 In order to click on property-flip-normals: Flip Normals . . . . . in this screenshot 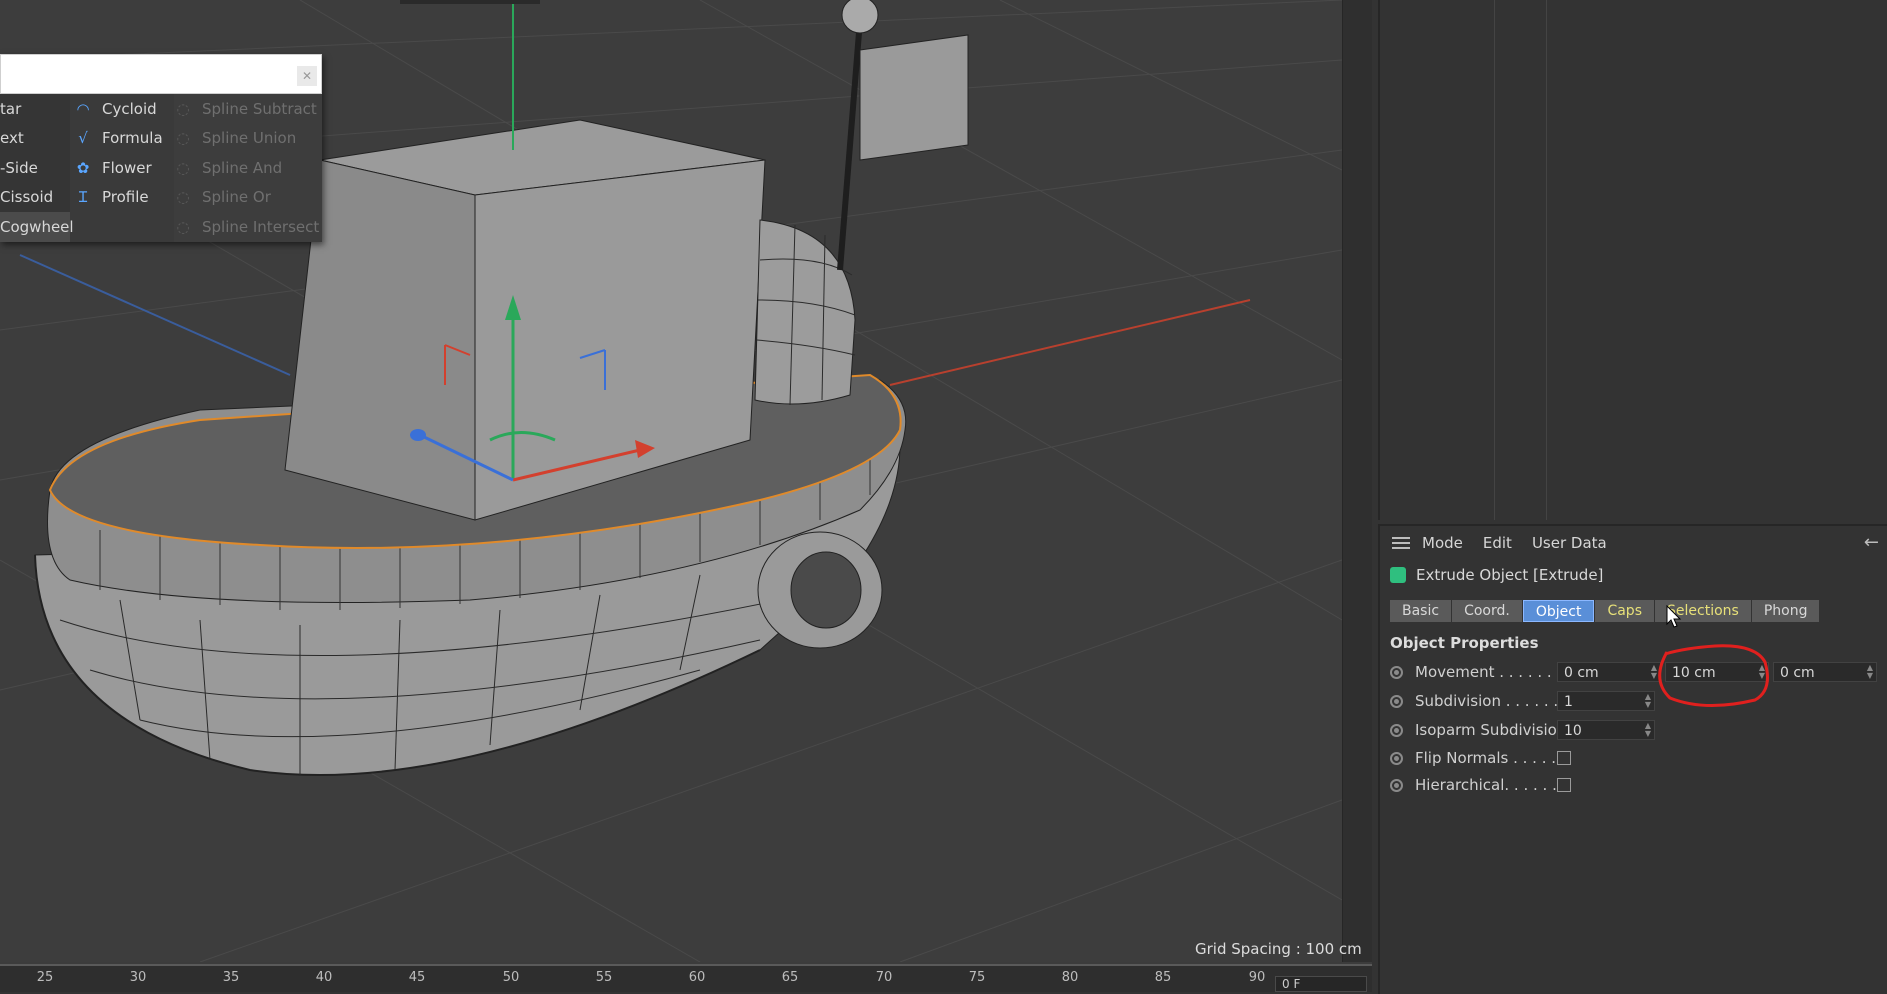, I will do `click(1480, 758)`.